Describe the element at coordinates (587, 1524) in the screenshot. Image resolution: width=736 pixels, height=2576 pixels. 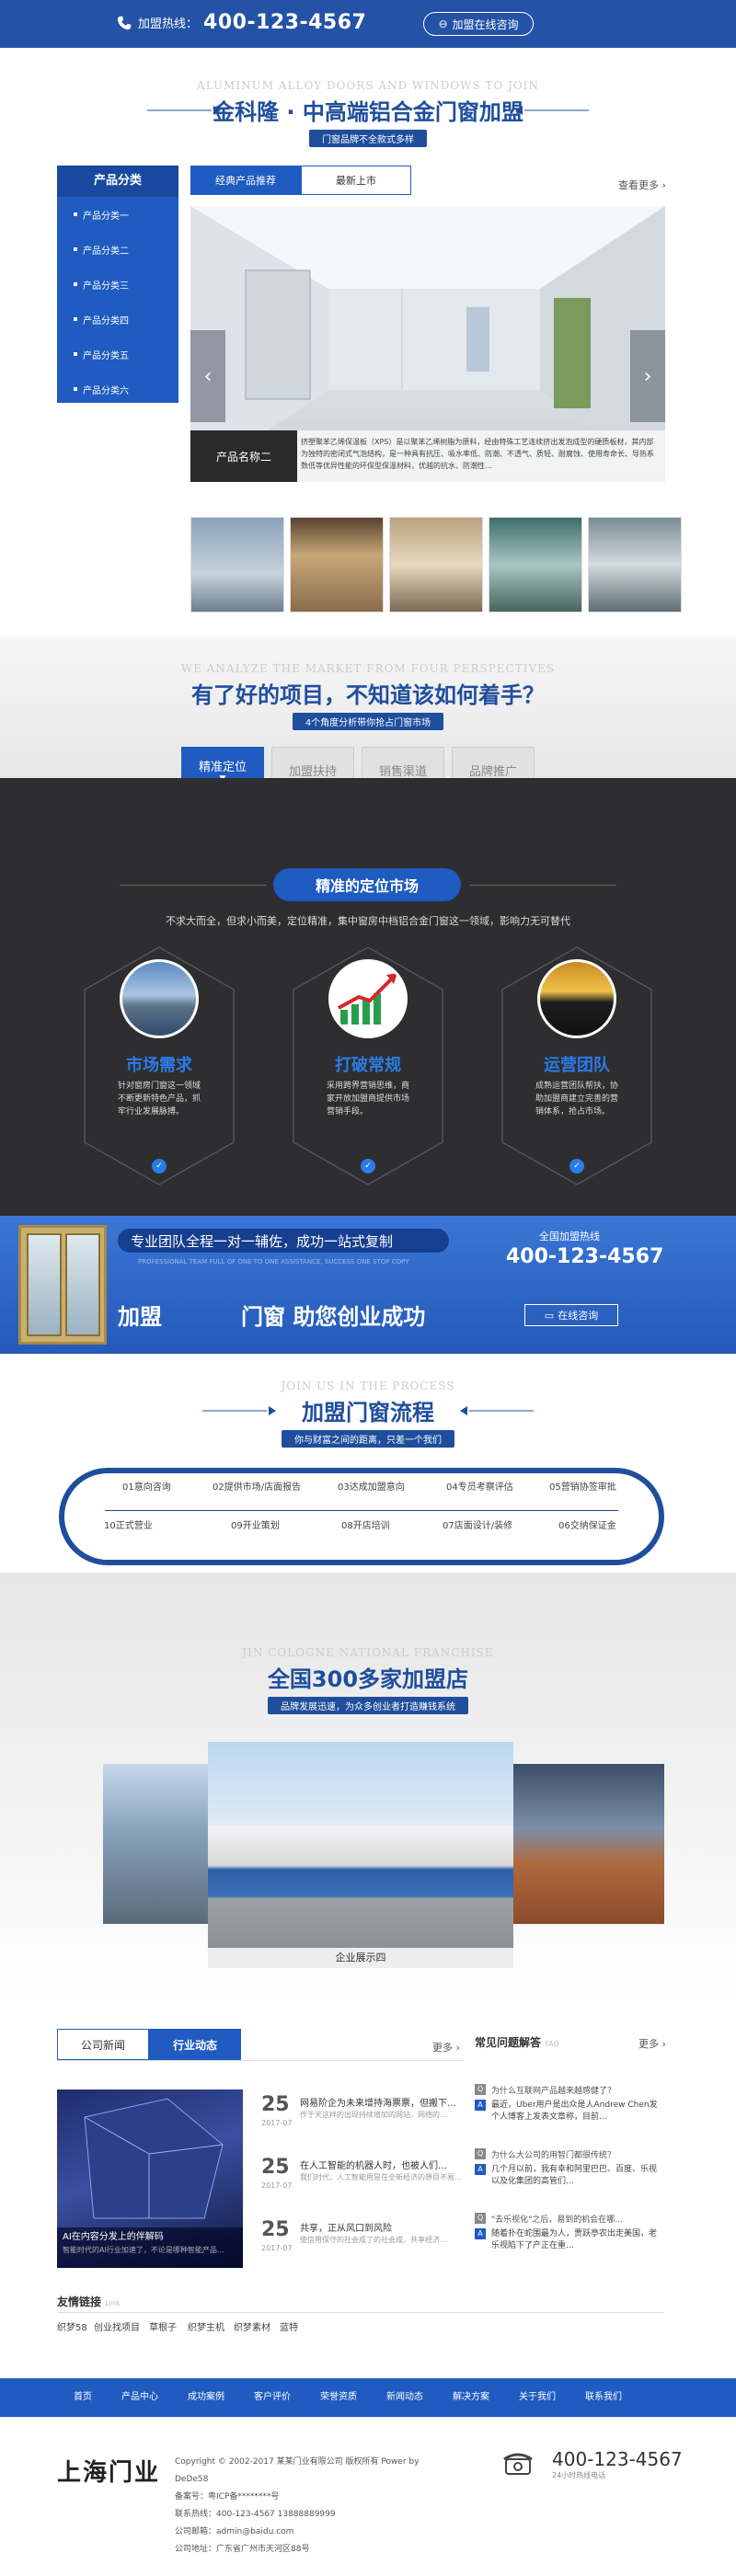
I see `process-step: 06交纳保证金` at that location.